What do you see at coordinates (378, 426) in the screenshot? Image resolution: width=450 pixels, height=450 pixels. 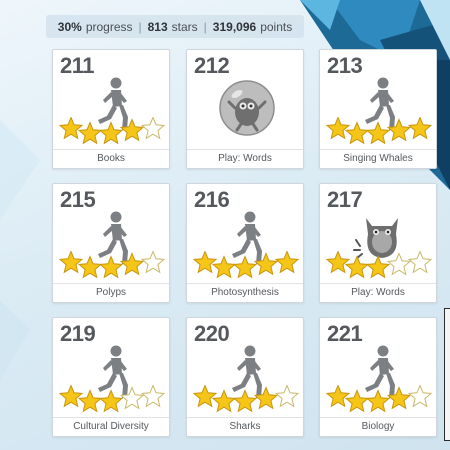 I see `lesson-title: Biology` at bounding box center [378, 426].